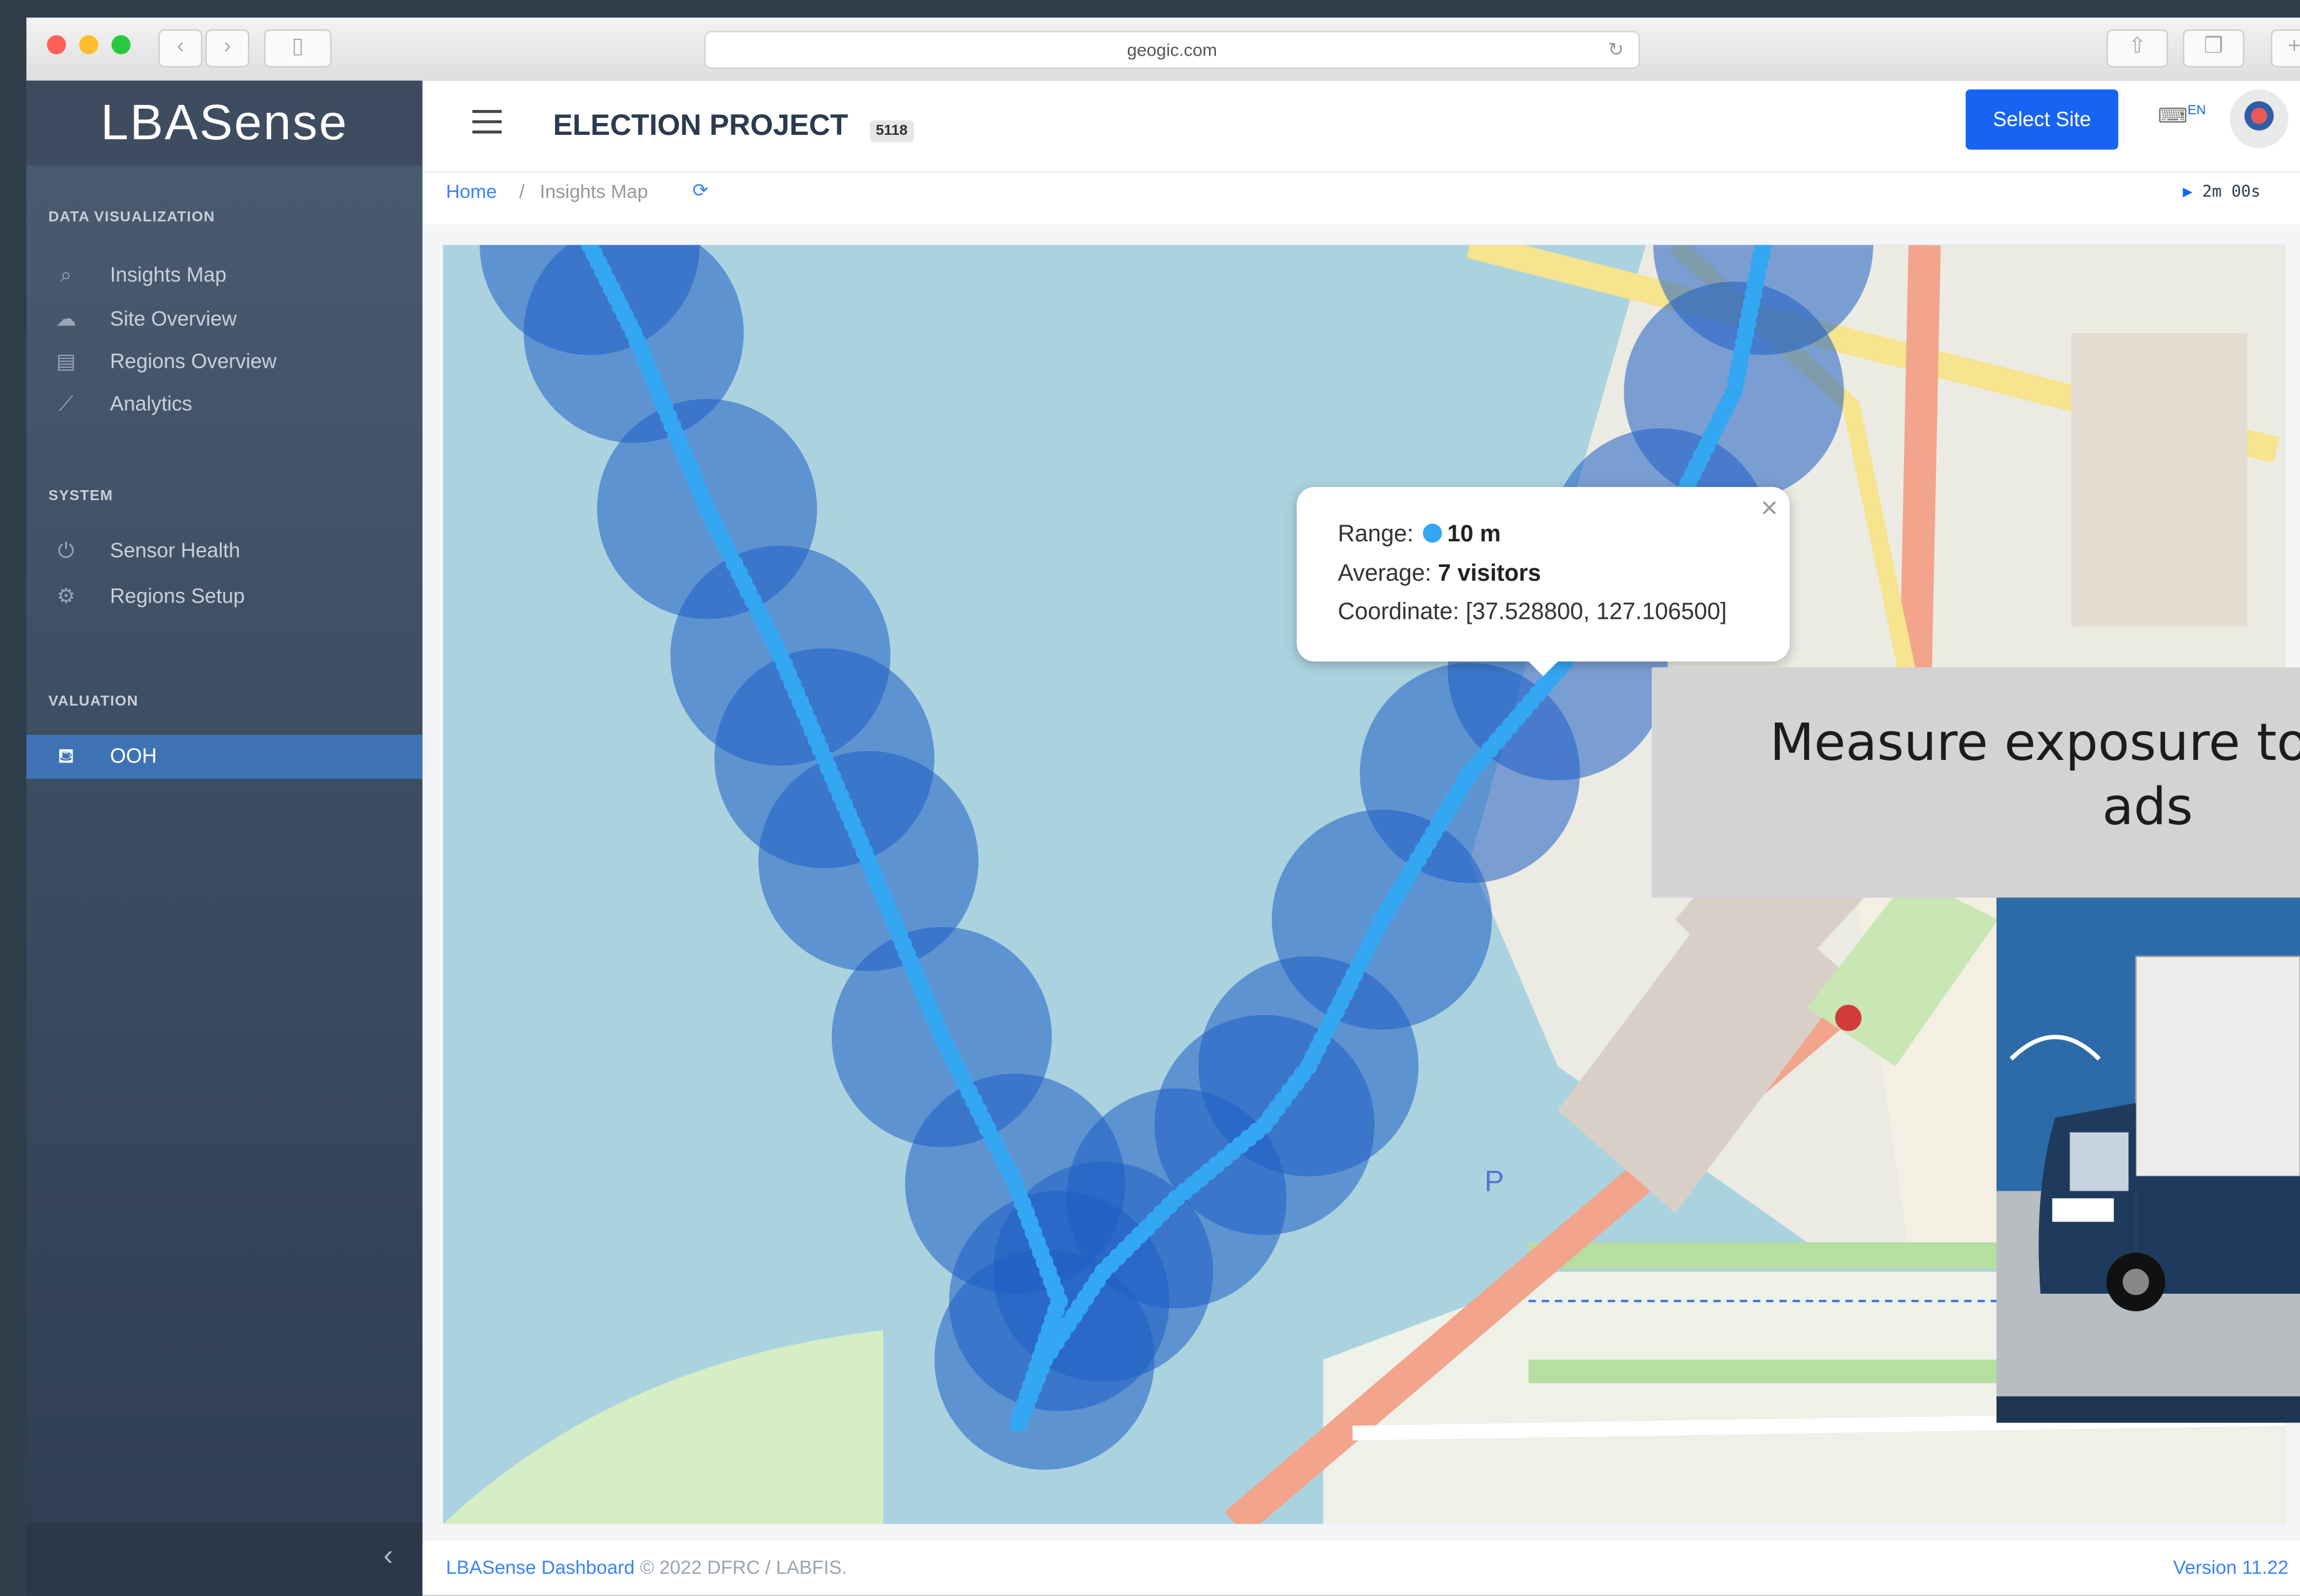  I want to click on caption-box: Measure exposure to political ads, so click(1975, 782).